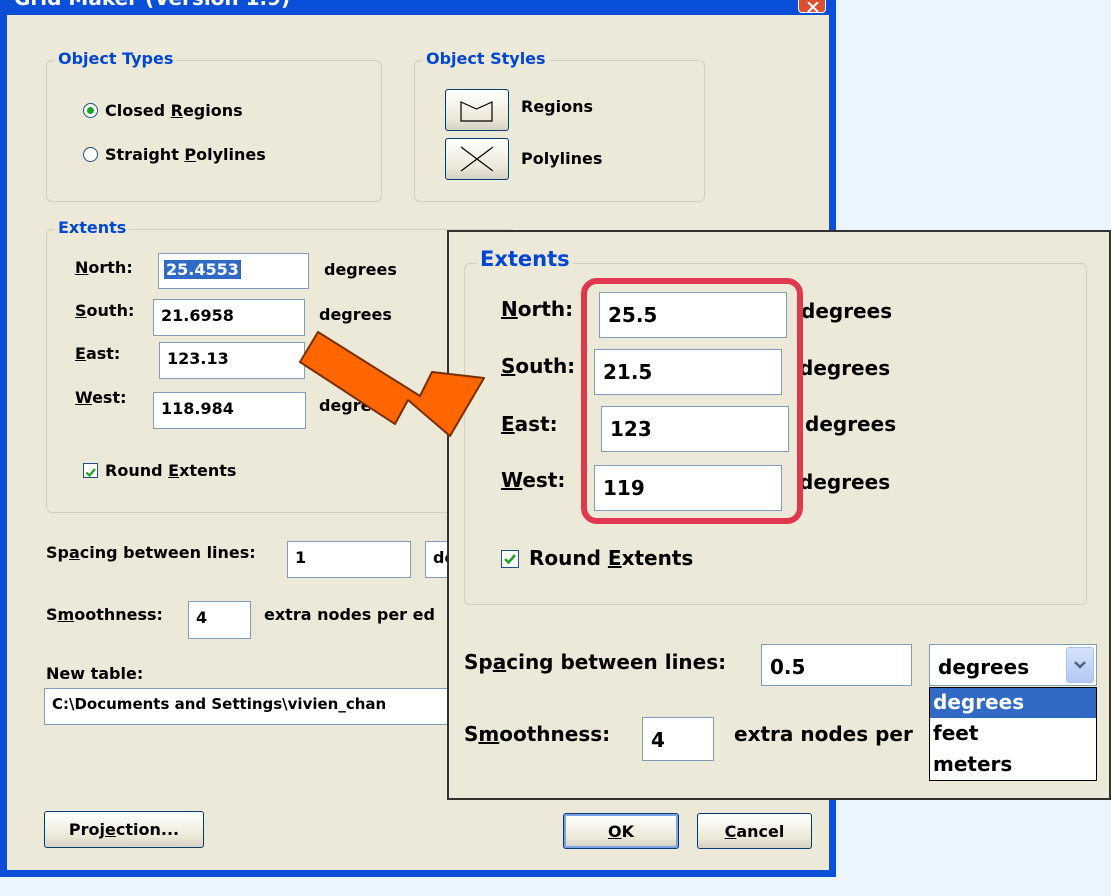 The image size is (1111, 896). What do you see at coordinates (851, 424) in the screenshot?
I see `zoom-east-unit: degrees` at bounding box center [851, 424].